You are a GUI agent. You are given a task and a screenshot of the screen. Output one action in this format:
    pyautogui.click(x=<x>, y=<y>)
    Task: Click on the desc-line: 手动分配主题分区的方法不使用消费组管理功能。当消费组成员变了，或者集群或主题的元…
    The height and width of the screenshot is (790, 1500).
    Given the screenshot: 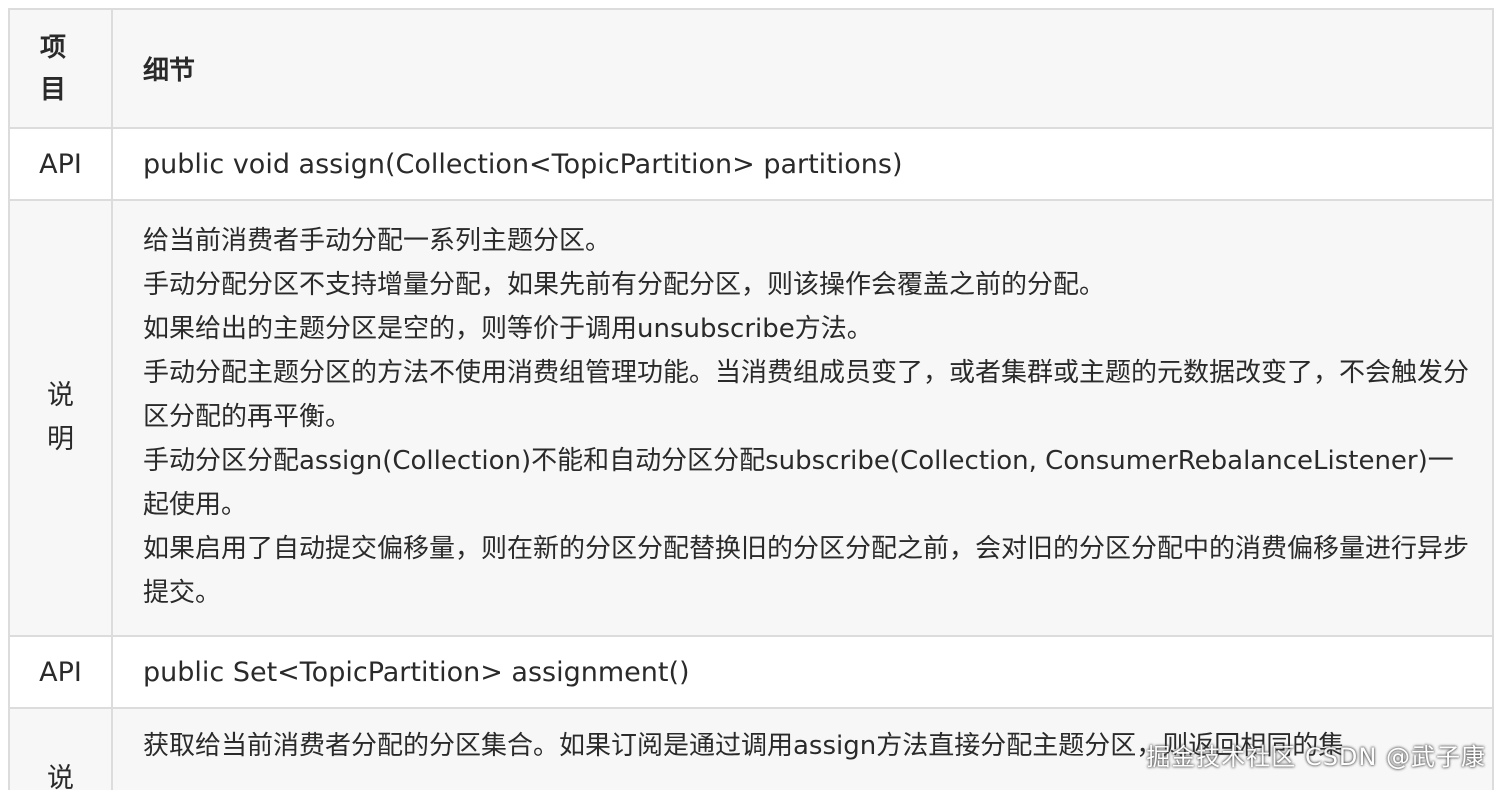 What is the action you would take?
    pyautogui.click(x=806, y=395)
    